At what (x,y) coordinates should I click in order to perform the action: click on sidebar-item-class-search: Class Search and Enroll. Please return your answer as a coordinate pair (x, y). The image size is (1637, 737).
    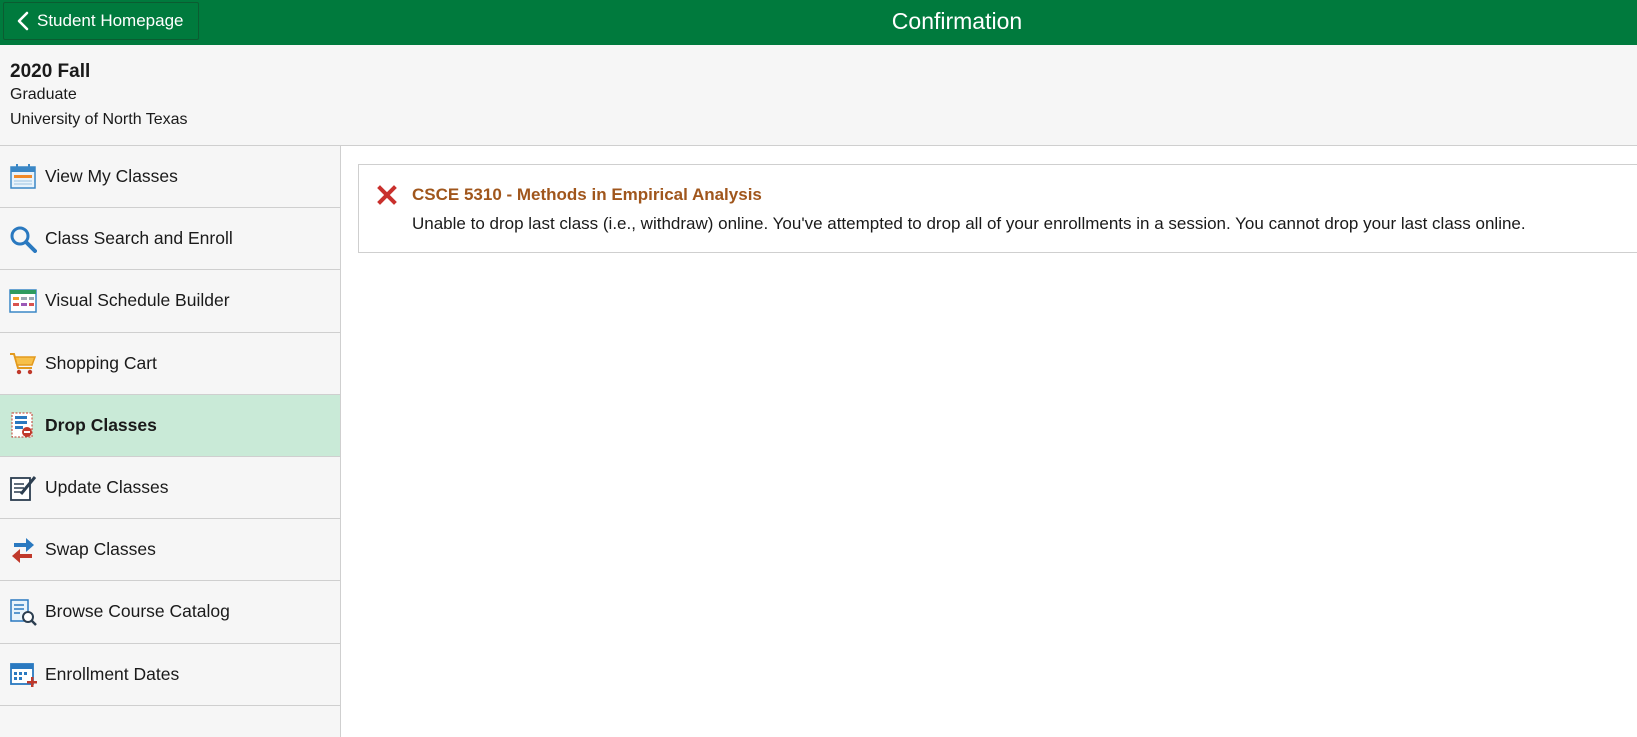
    Looking at the image, I should click on (170, 239).